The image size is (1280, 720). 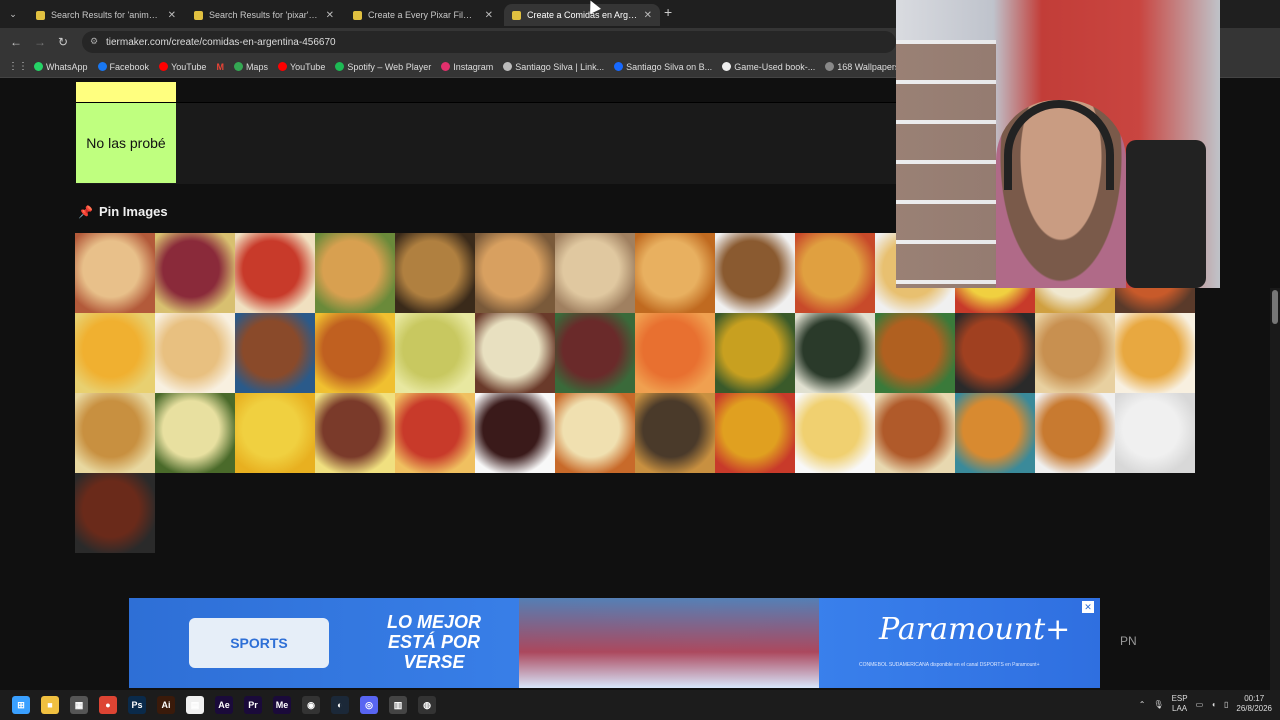 What do you see at coordinates (264, 15) in the screenshot?
I see `tab-pixar: Search Results for 'pixar' - Tierl ✕` at bounding box center [264, 15].